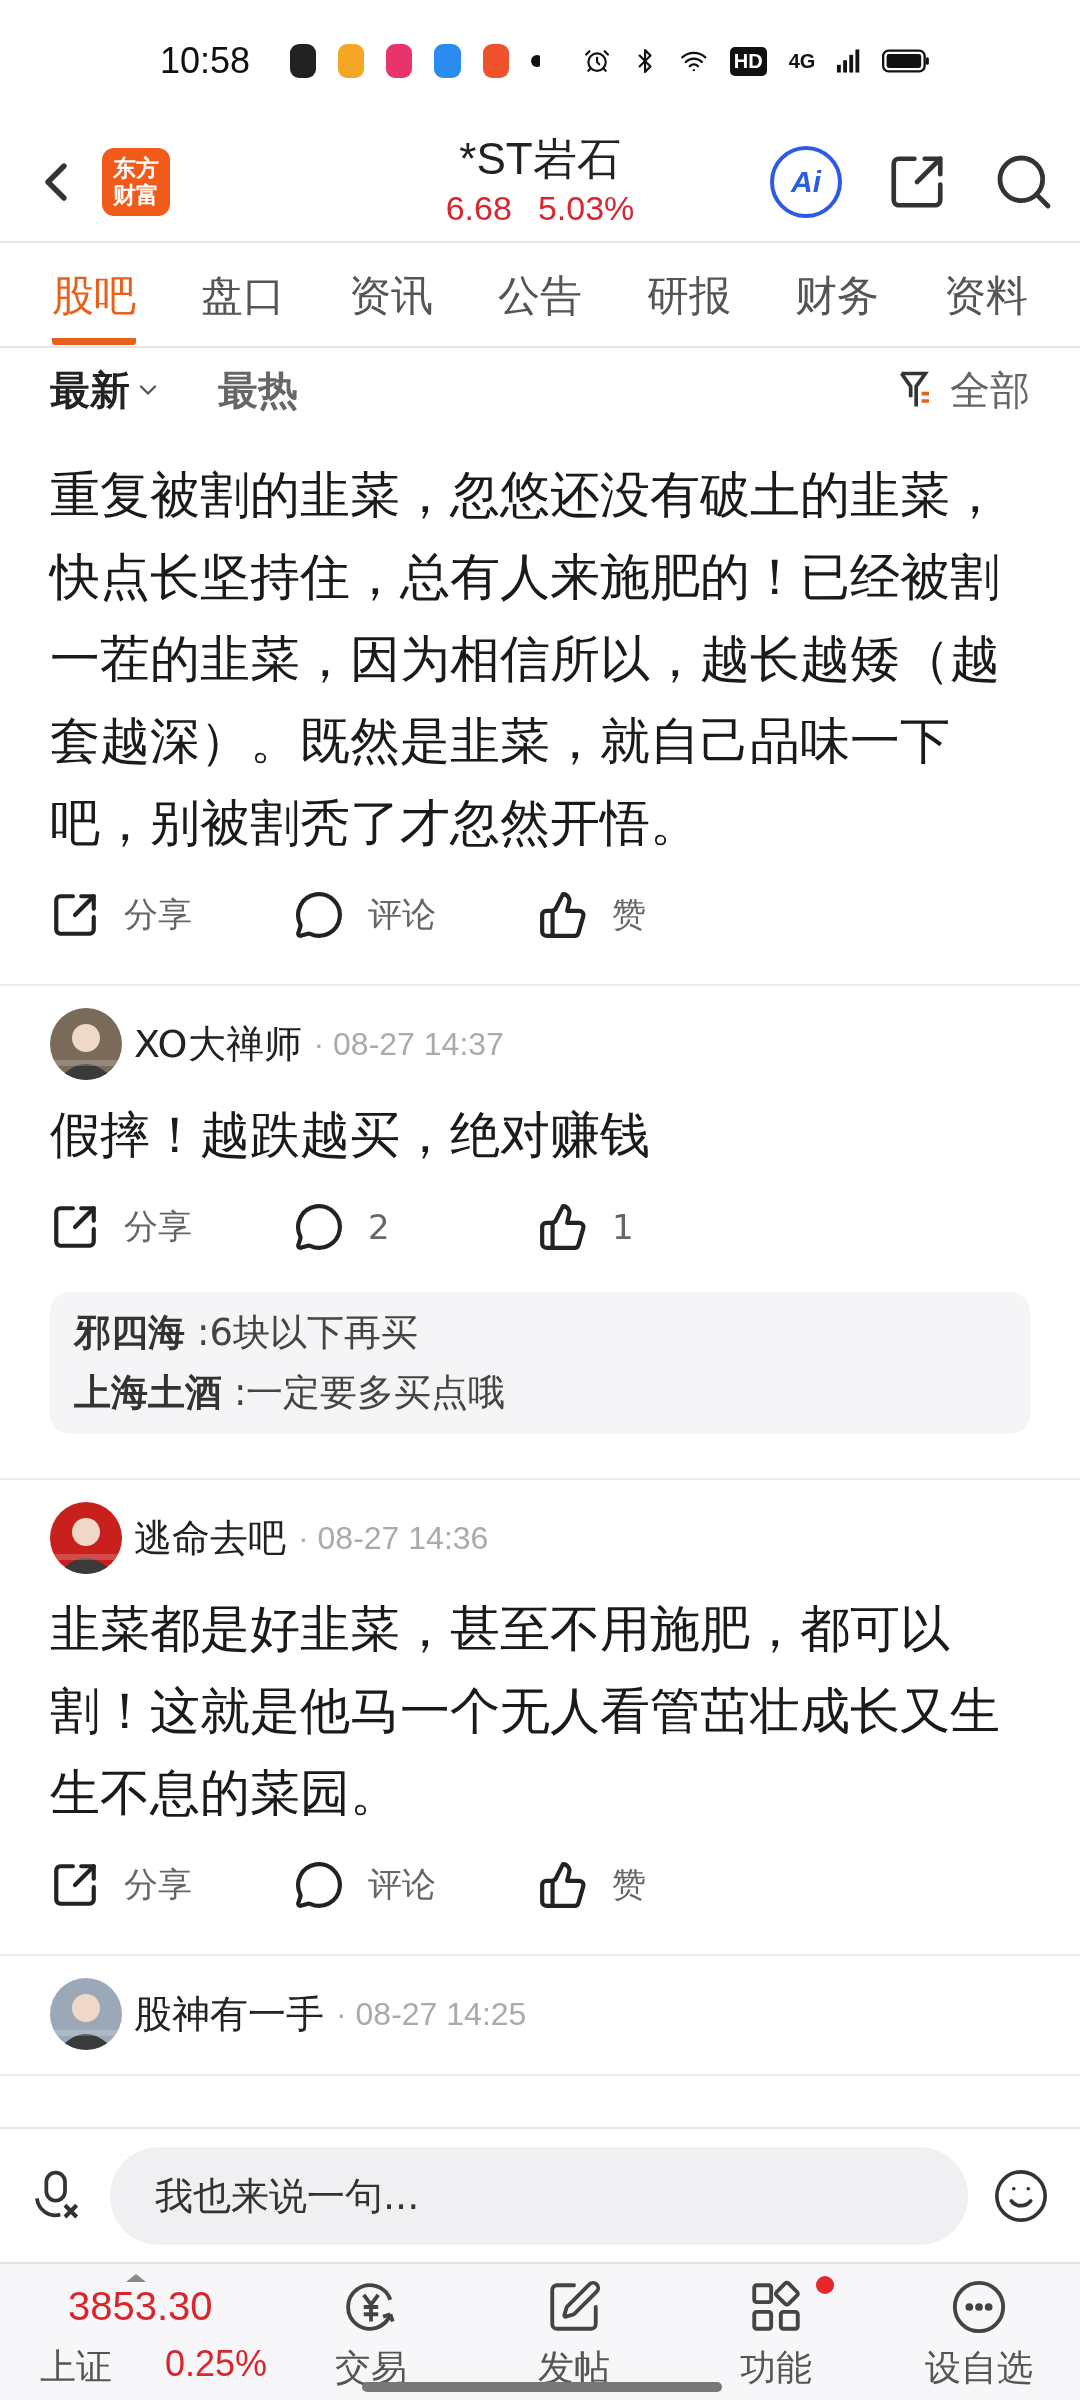  What do you see at coordinates (524, 659) in the screenshot?
I see `post-text: 重复被割的韭菜，忽悠还没有破土的韭菜，快点长坚持住，总有人来施肥的！已经被割一茬的韭菜，因为相信所以，越长越矮（越套越深）。既然是韭菜，就自己品味一下吧，别被割秃了才忽然开悟。` at bounding box center [524, 659].